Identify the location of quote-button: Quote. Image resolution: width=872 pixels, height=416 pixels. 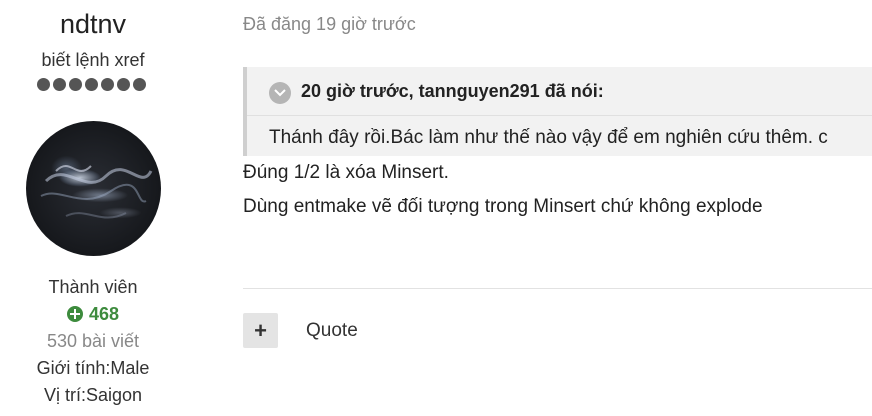
(332, 331).